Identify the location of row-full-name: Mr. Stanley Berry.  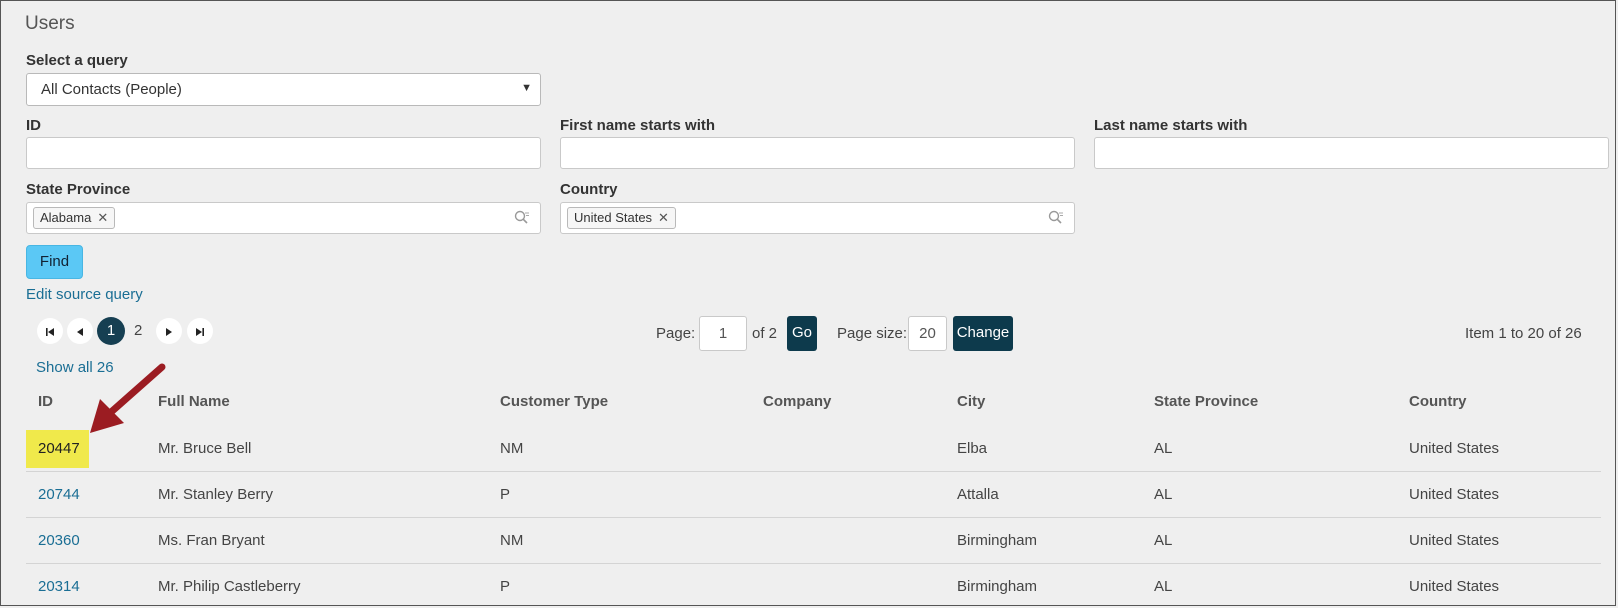
(216, 494).